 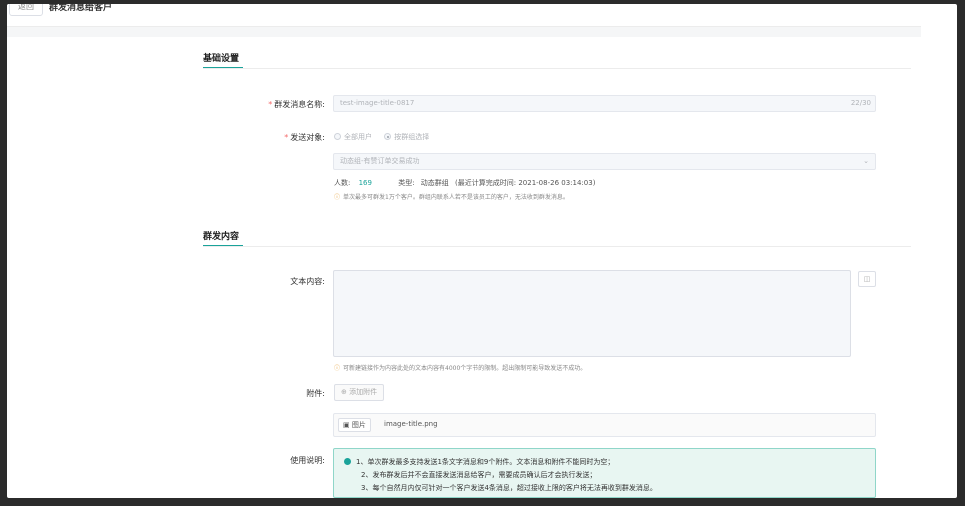 I want to click on info-dot-icon, so click(x=347, y=461).